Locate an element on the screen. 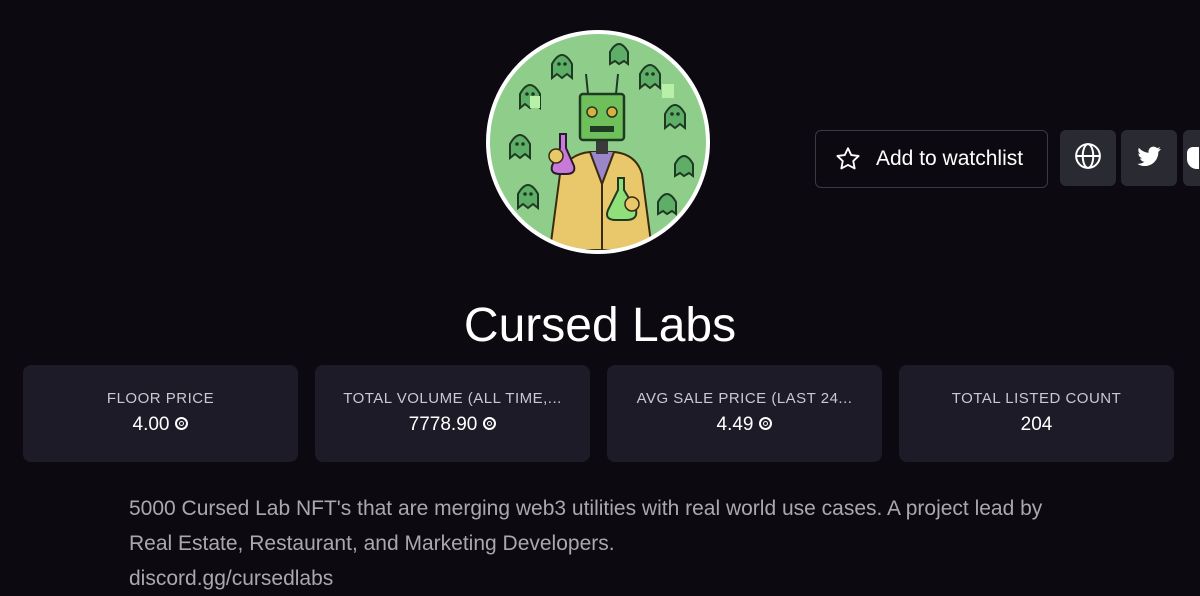 The image size is (1200, 596). stat-number: 4.00 is located at coordinates (151, 424).